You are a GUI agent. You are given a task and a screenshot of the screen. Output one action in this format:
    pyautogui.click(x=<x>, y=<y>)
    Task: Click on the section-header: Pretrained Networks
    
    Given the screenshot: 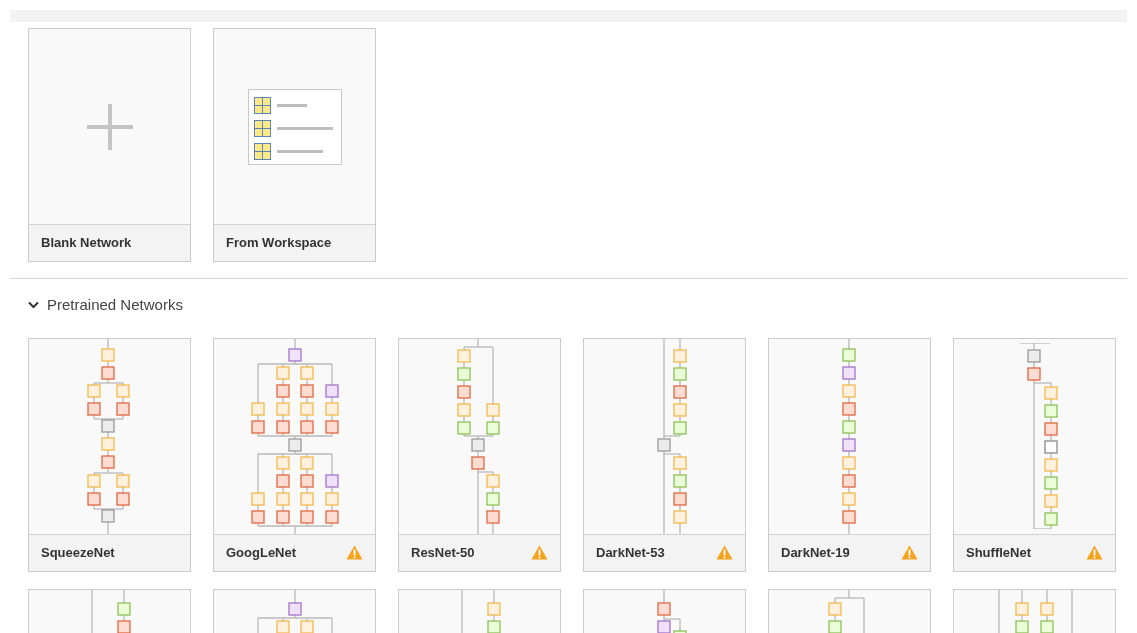 What is the action you would take?
    pyautogui.click(x=105, y=305)
    